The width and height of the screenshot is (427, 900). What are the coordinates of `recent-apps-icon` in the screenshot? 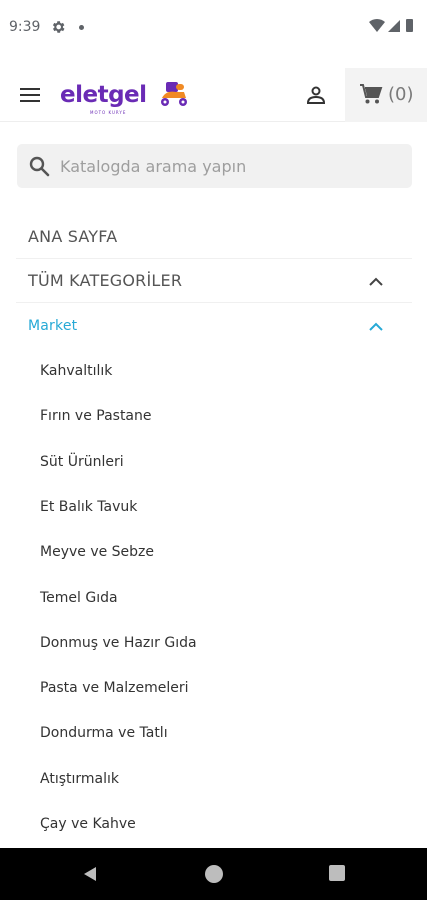 It's located at (337, 873).